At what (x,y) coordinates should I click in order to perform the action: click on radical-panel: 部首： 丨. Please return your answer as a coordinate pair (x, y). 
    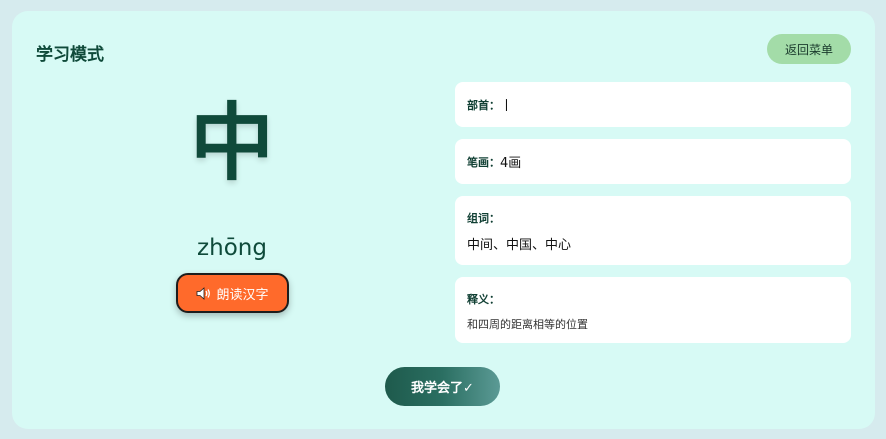
    Looking at the image, I should click on (653, 104).